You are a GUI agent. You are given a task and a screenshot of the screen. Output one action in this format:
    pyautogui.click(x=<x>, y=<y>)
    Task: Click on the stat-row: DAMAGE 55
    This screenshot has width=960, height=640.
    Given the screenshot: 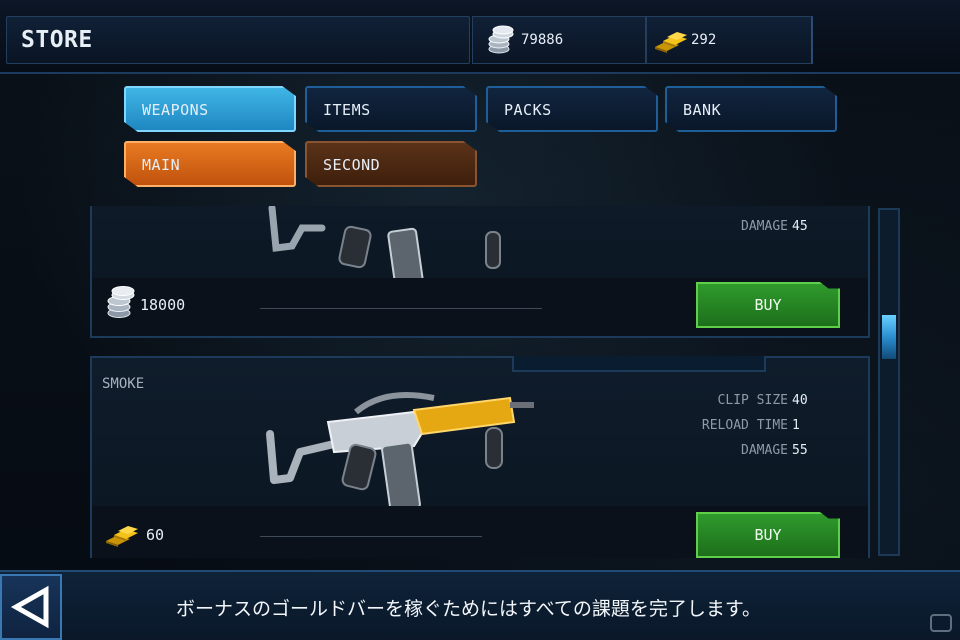 What is the action you would take?
    pyautogui.click(x=774, y=450)
    